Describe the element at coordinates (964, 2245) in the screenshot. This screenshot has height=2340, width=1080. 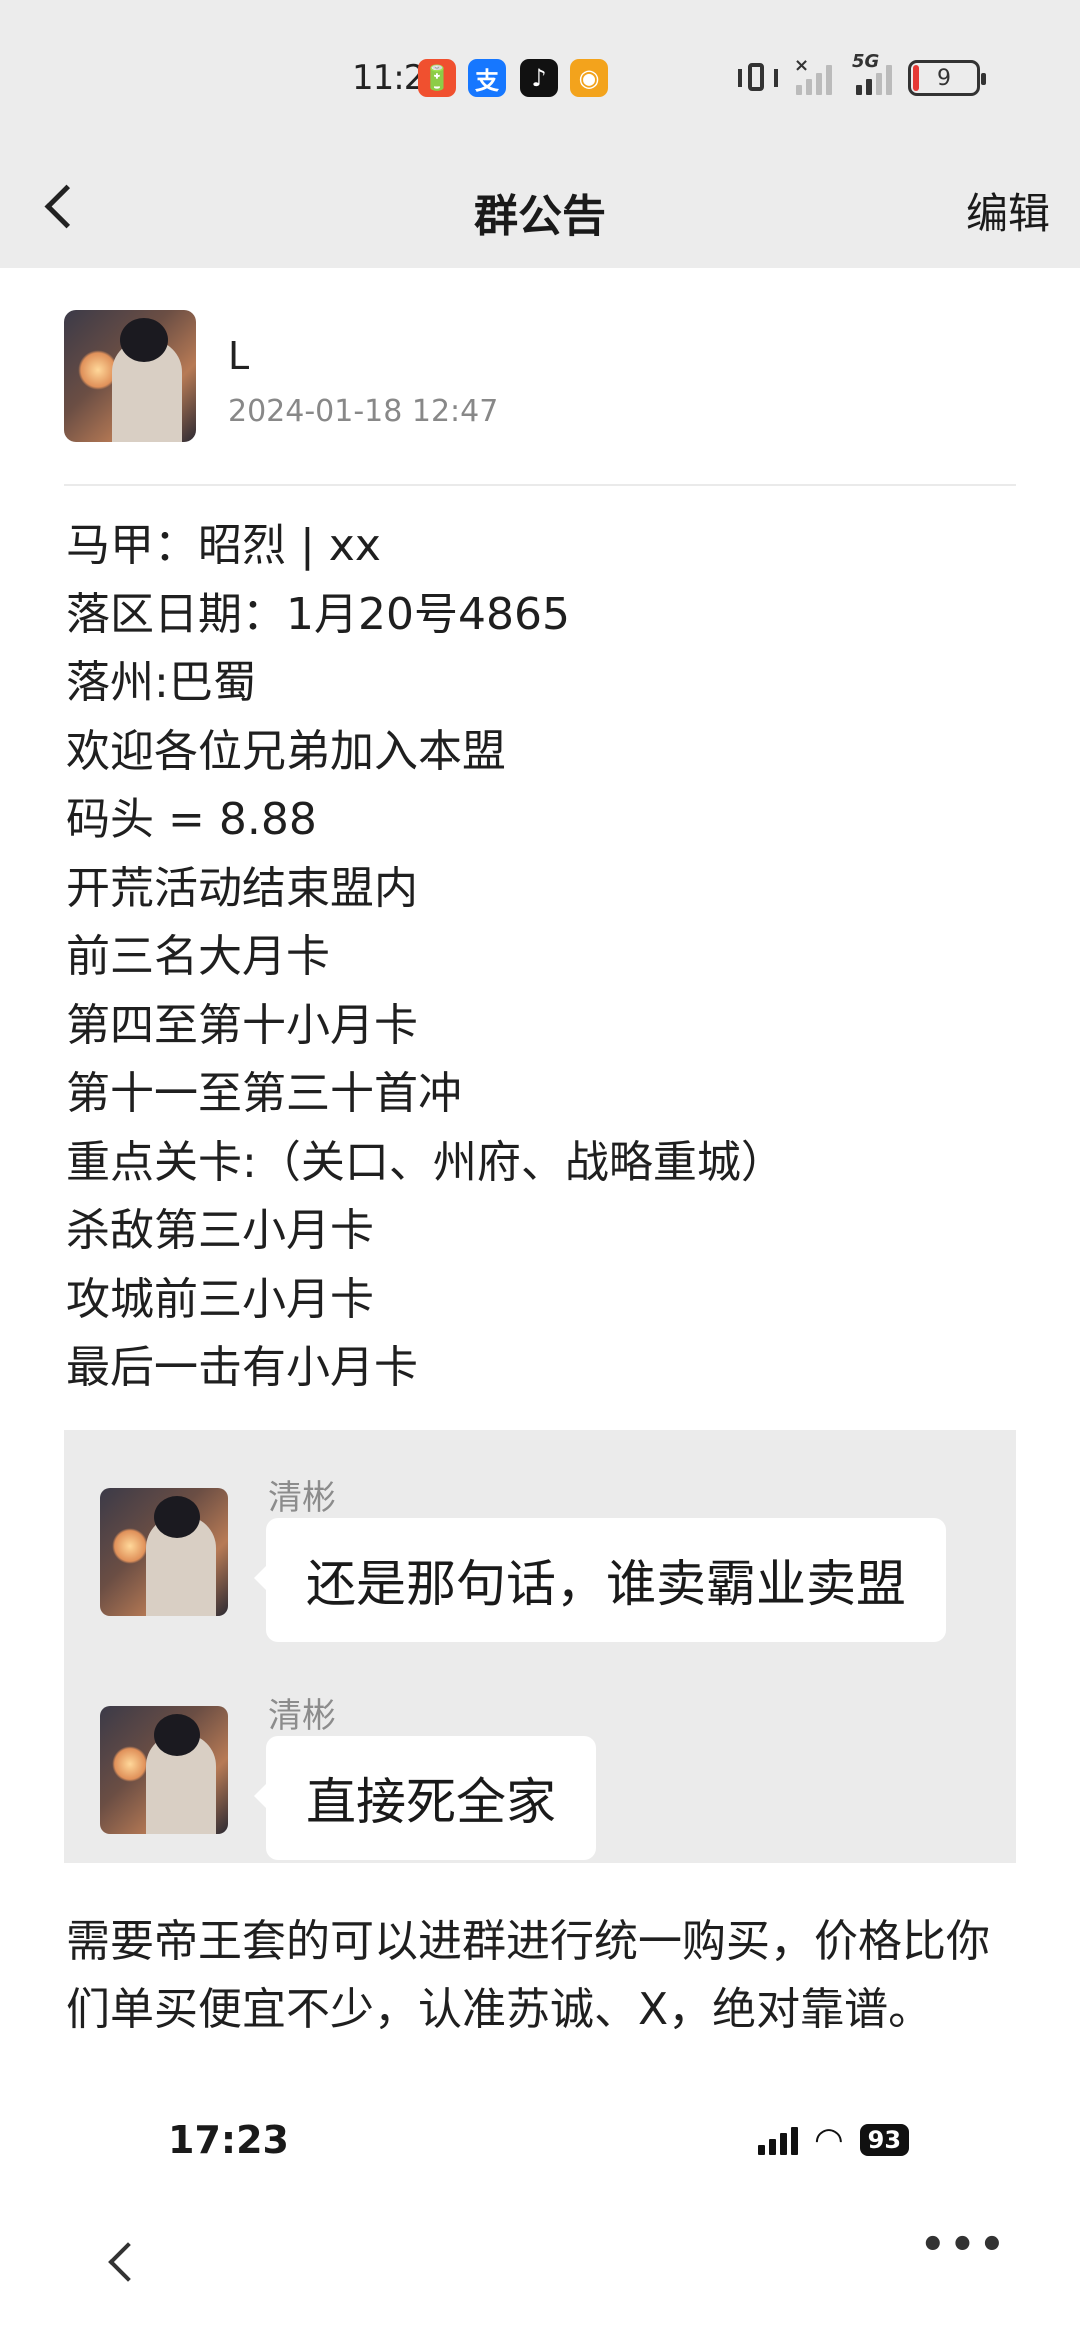
I see `more-dots-icon: •••` at that location.